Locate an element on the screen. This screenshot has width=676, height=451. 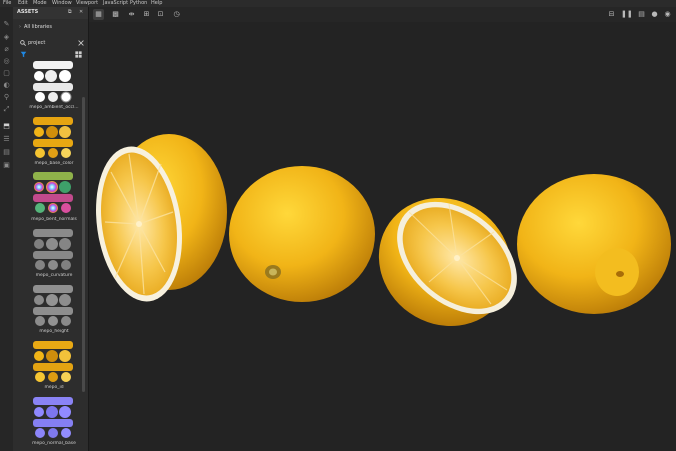
assets-icon: ⬒ is located at coordinates (6, 126).